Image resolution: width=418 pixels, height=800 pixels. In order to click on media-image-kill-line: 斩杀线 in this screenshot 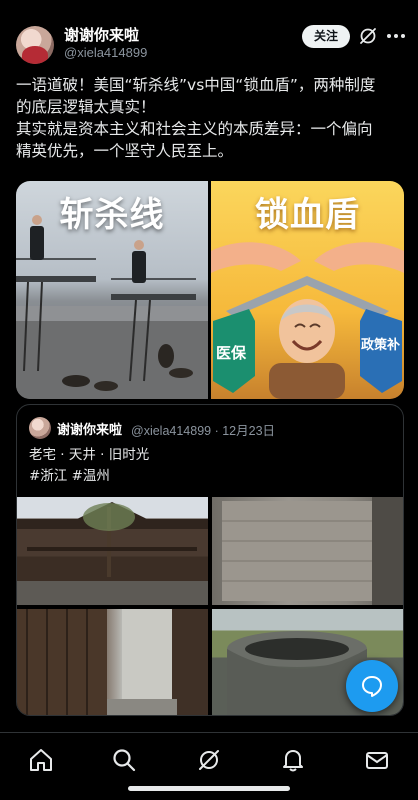, I will do `click(112, 290)`.